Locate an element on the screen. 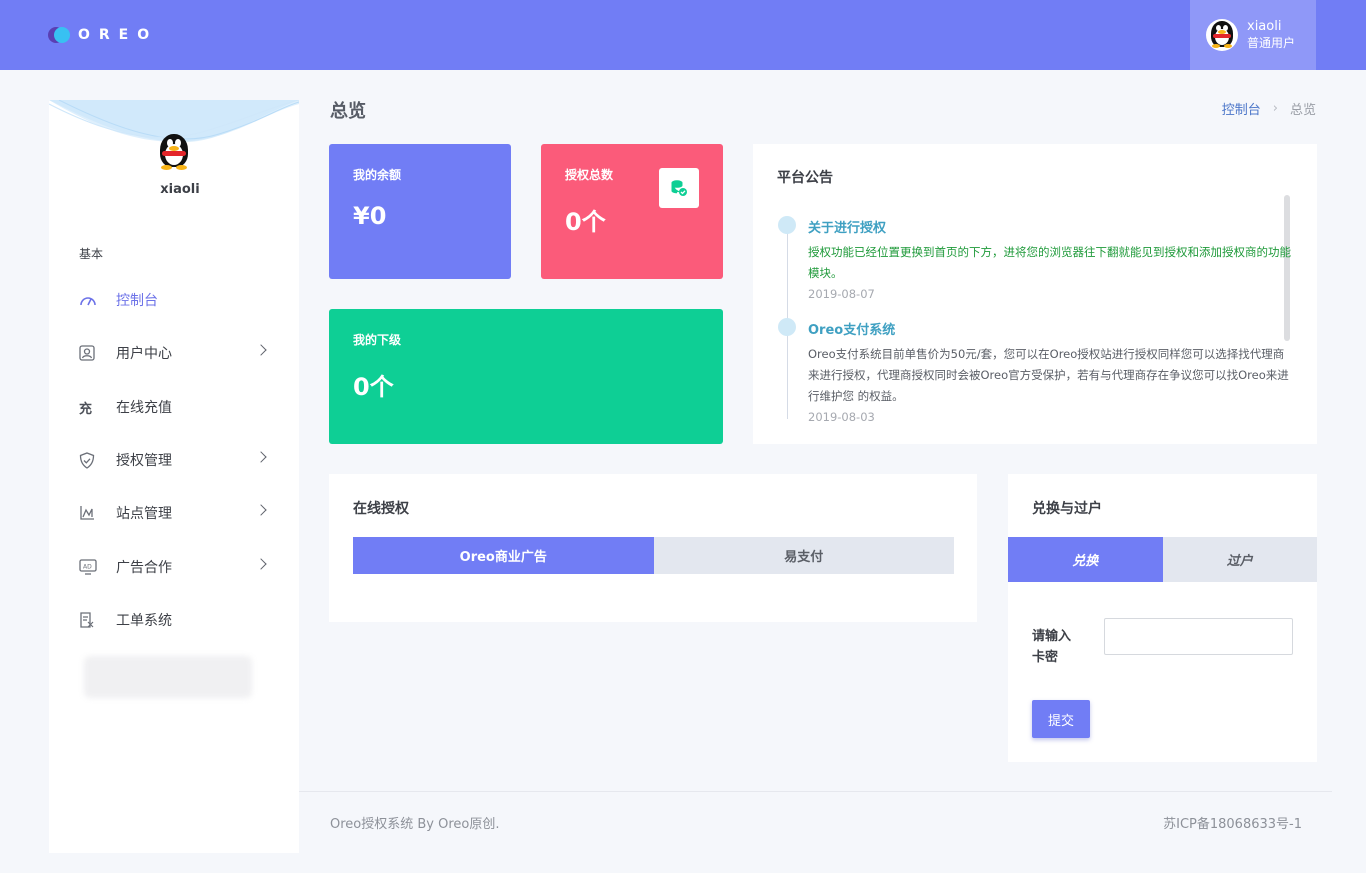 This screenshot has width=1366, height=873. sidebar-item-label: 站点管理 is located at coordinates (144, 514).